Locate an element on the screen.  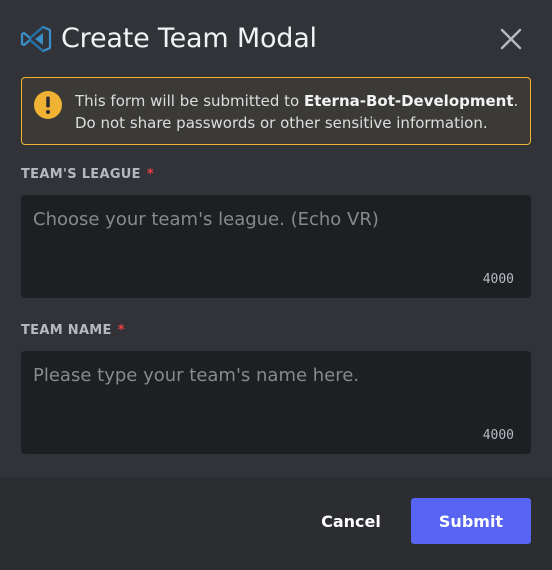
league-field-label: TEAM'S LEAGUE * is located at coordinates (87, 174).